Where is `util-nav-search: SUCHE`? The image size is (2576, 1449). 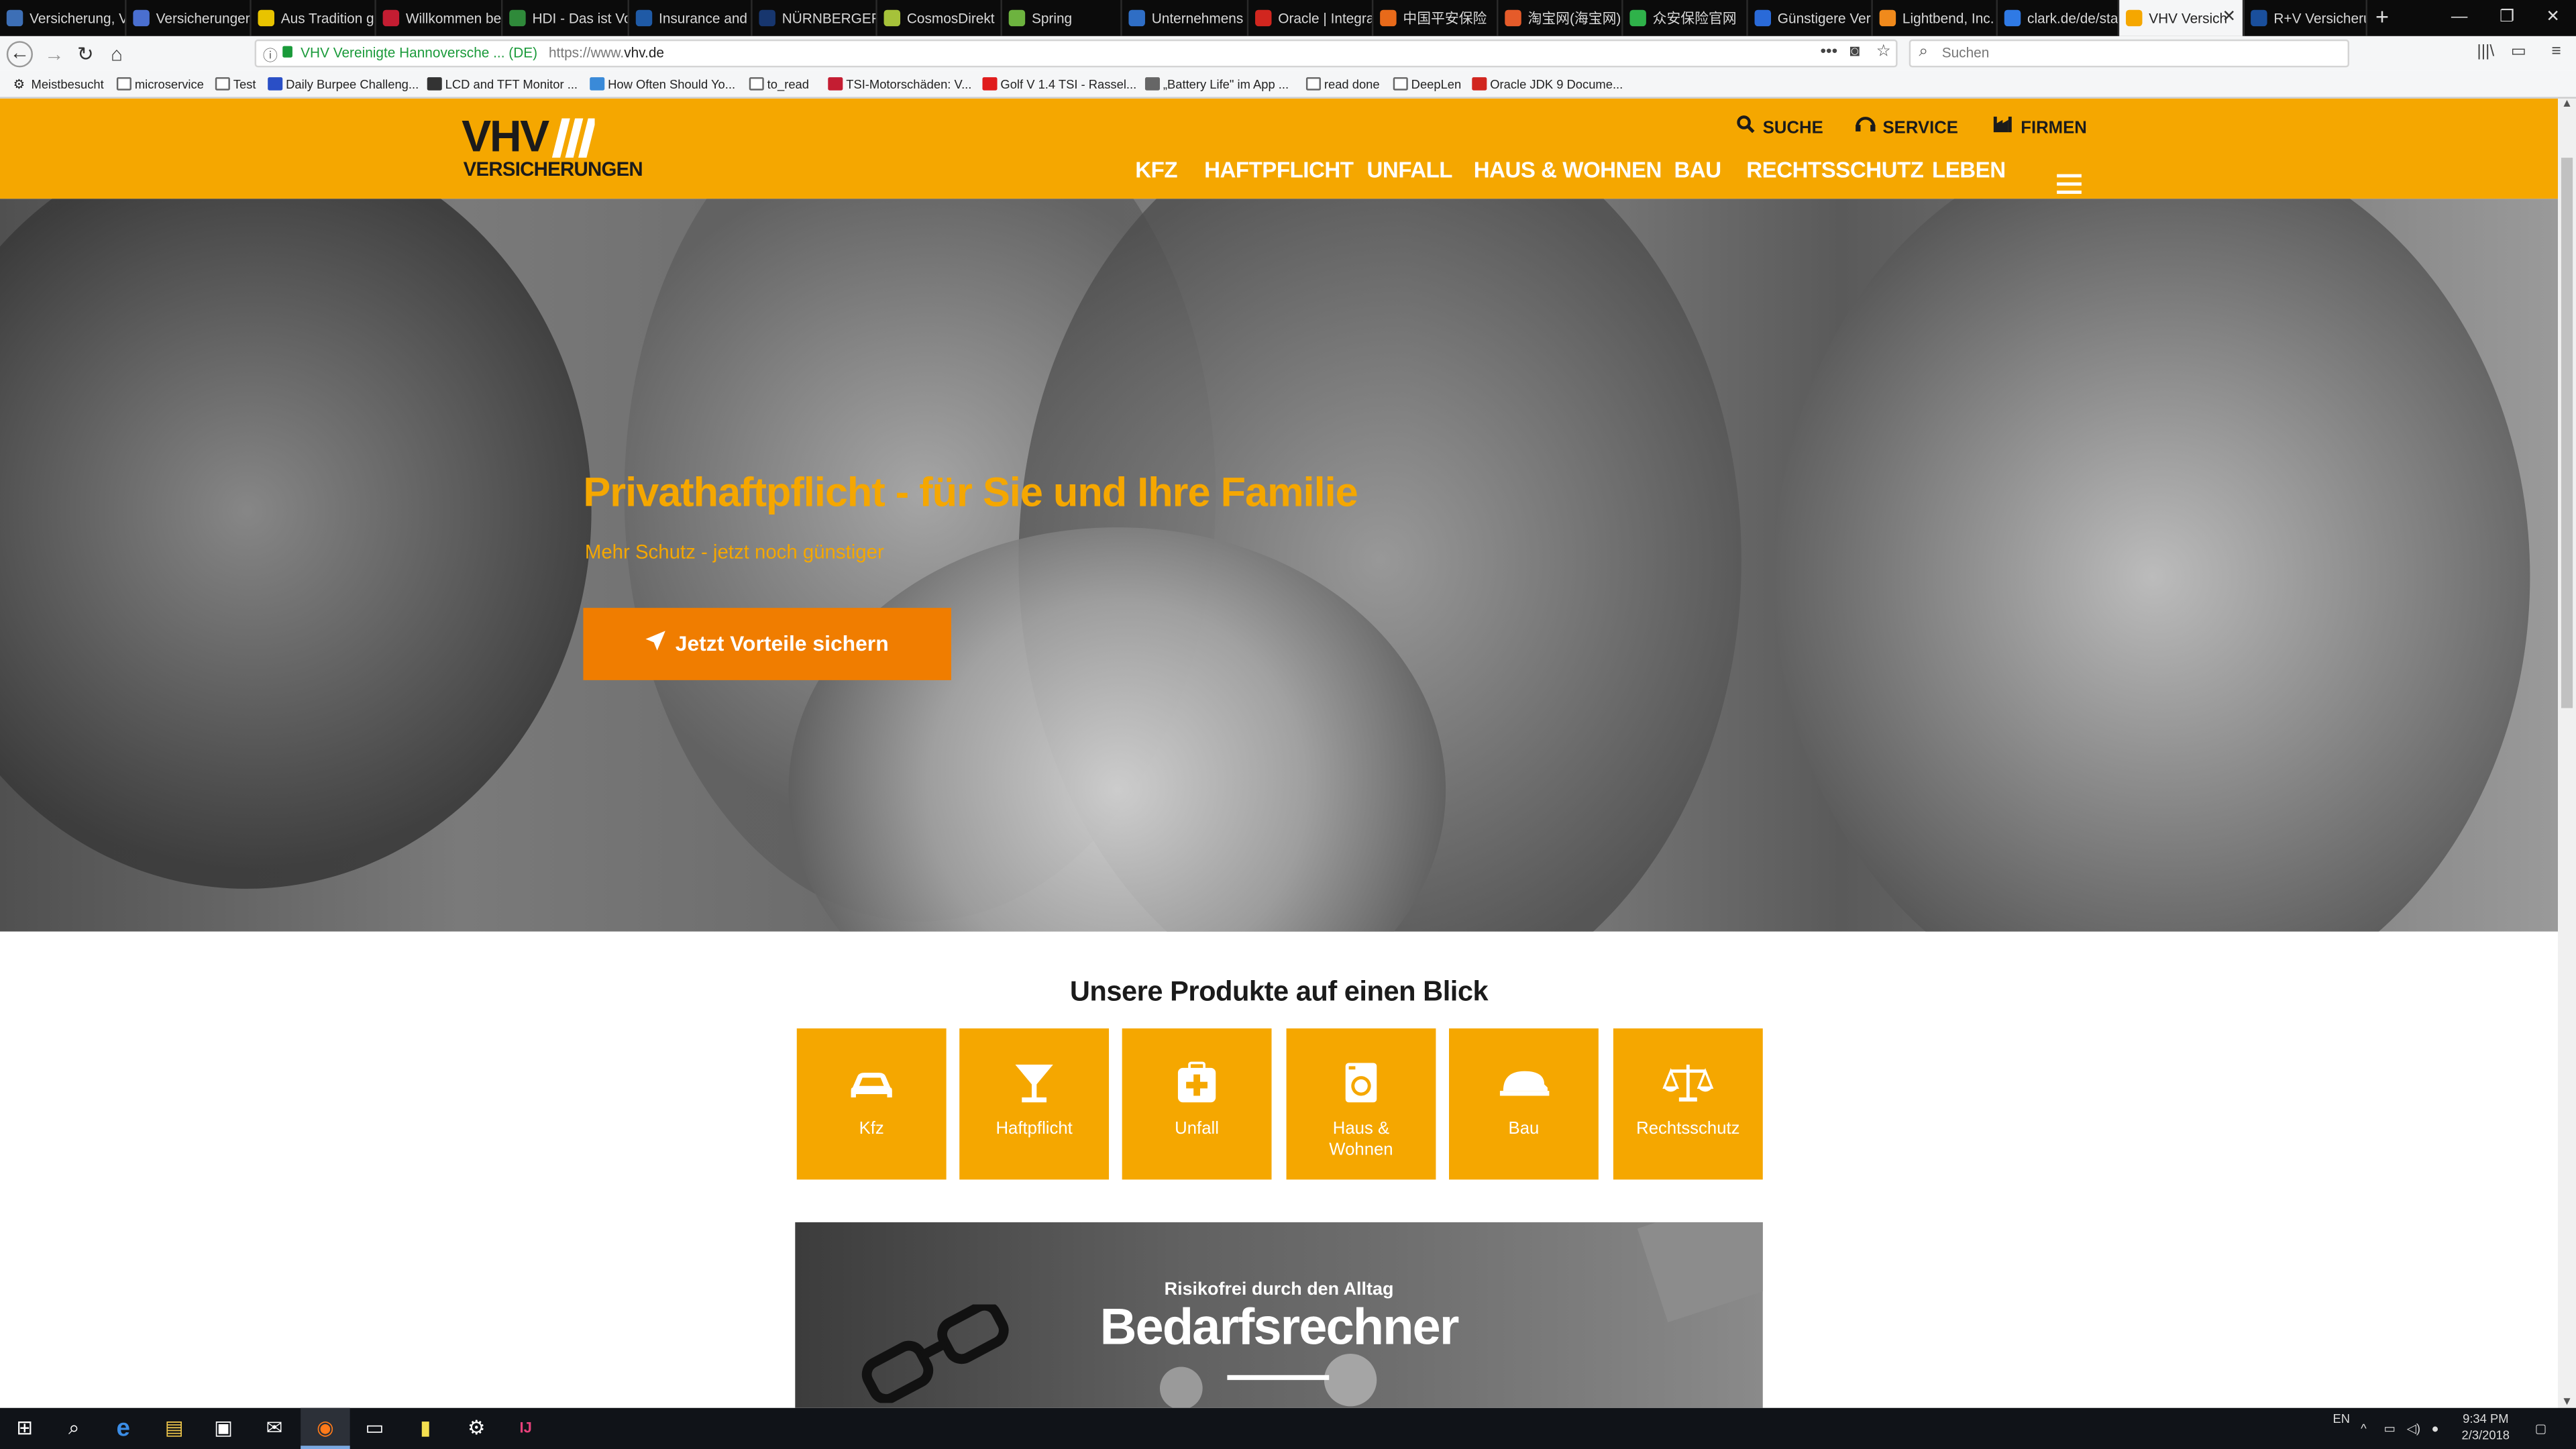 util-nav-search: SUCHE is located at coordinates (1779, 126).